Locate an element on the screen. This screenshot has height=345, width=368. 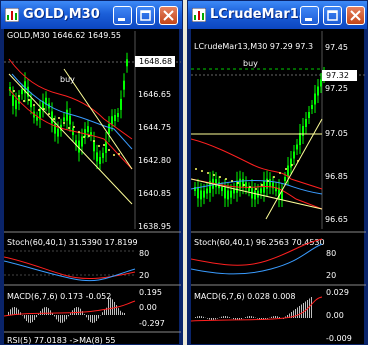
gold-titlebar: GOLD,M30 is located at coordinates (91, 15).